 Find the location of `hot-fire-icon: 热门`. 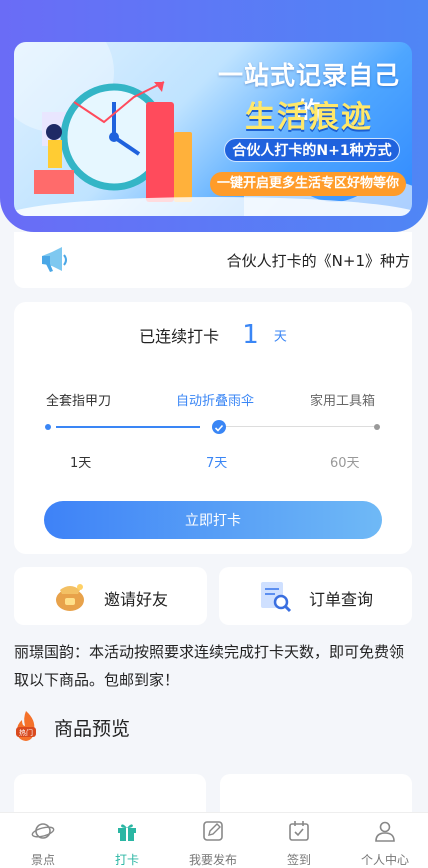

hot-fire-icon: 热门 is located at coordinates (26, 726).